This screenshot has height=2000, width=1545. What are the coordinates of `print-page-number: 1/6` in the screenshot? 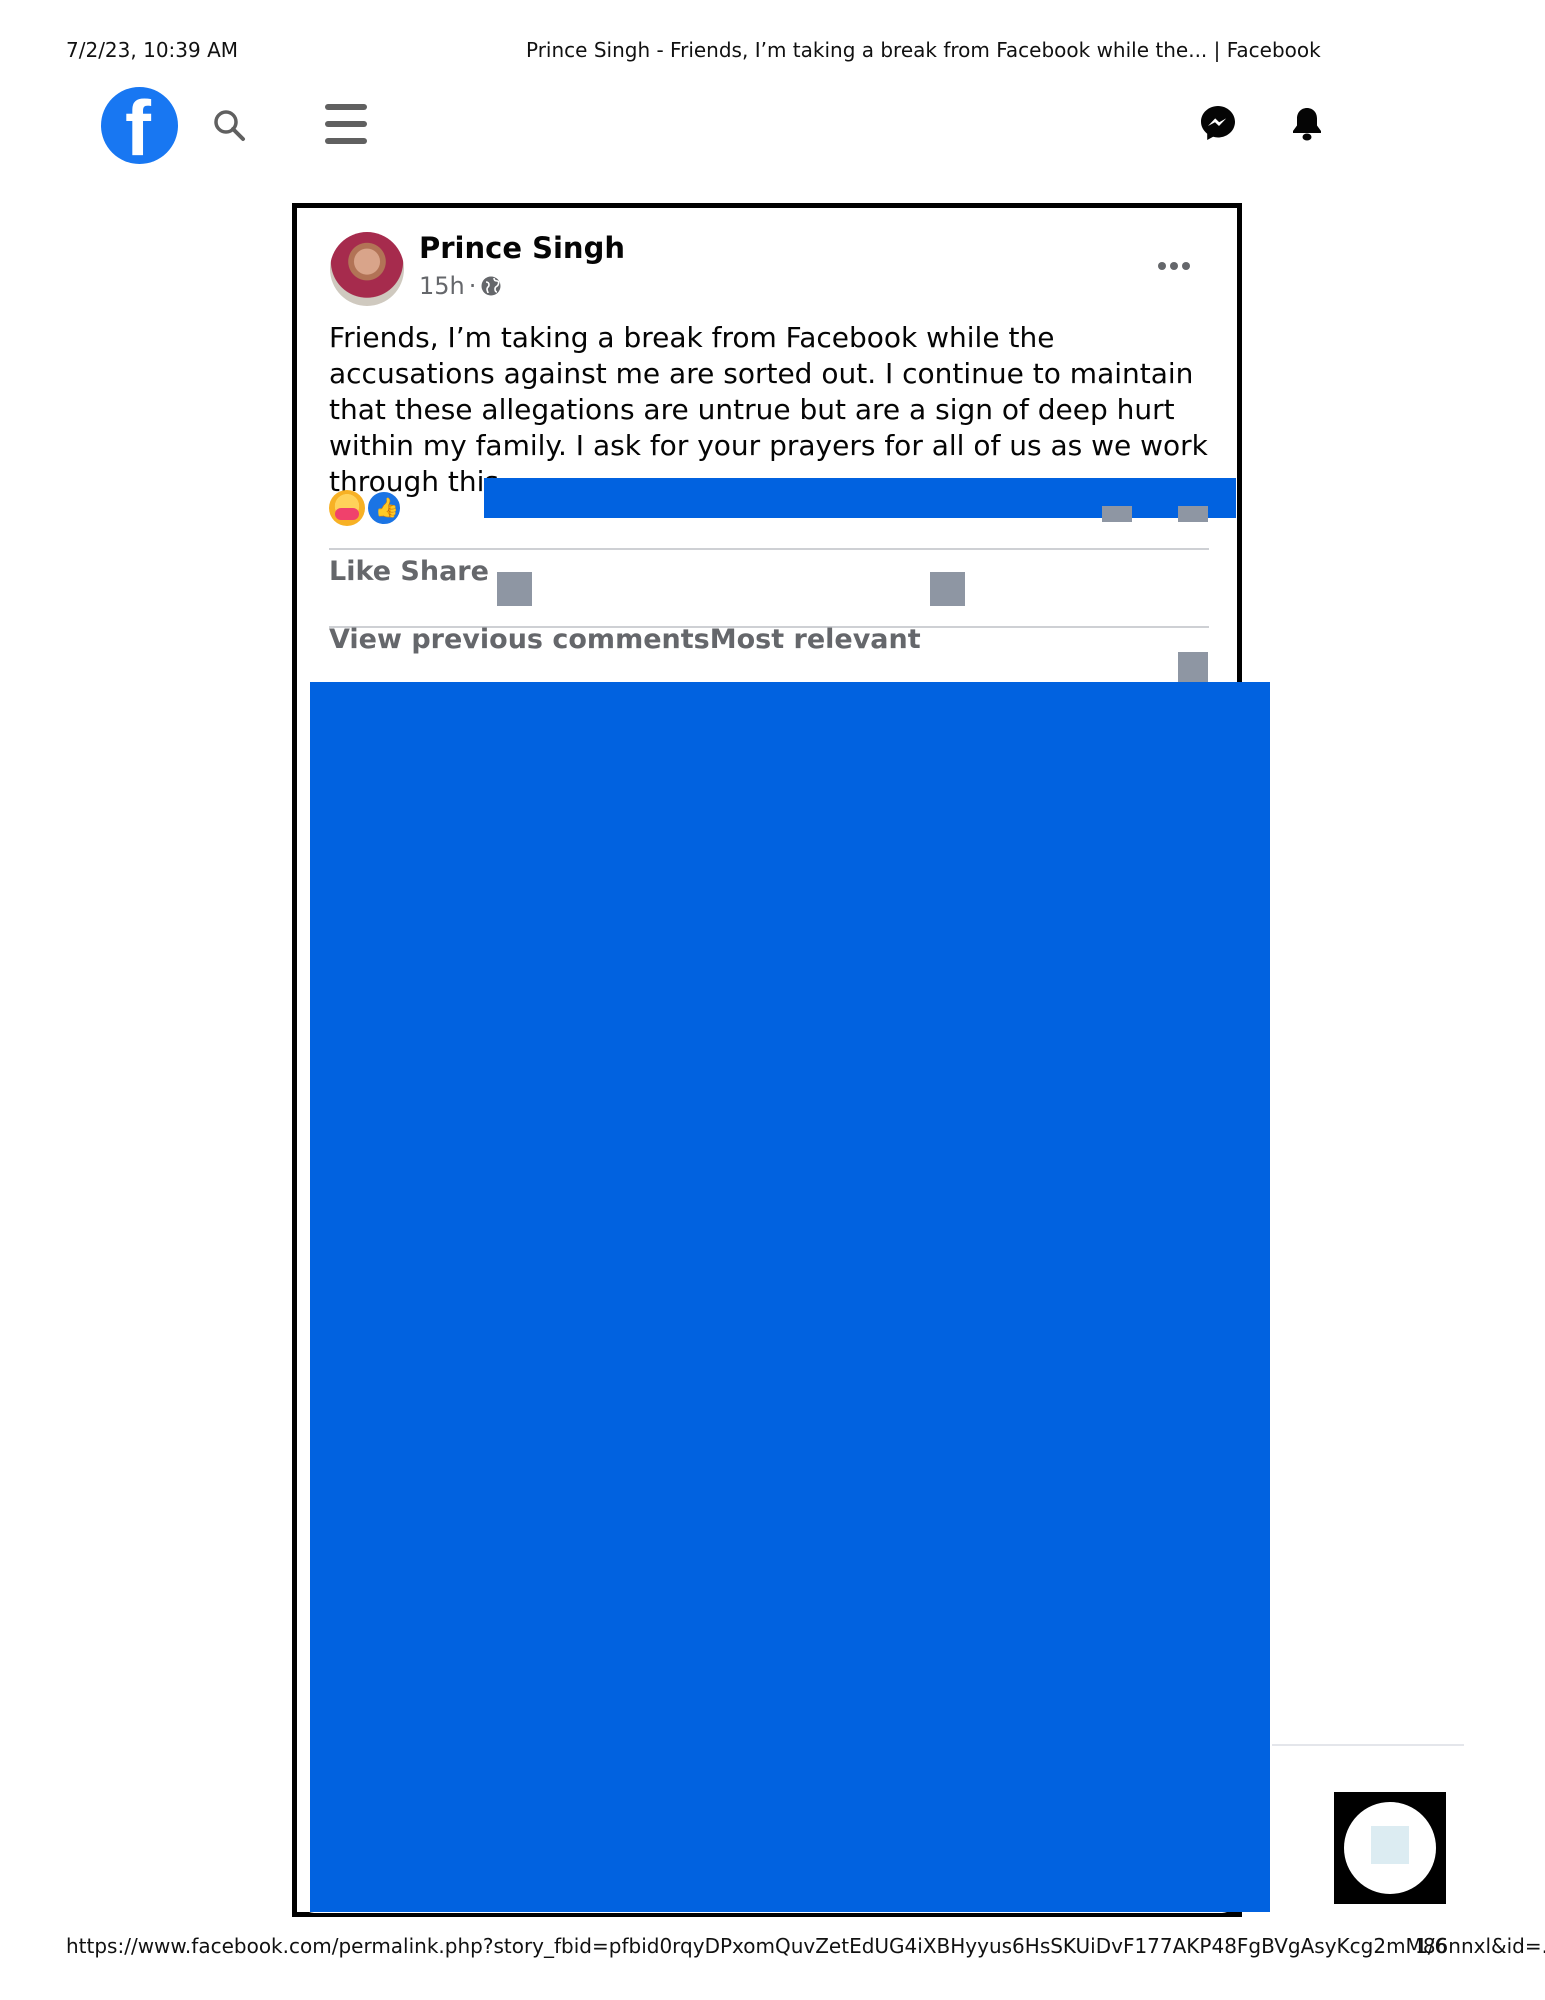 It's located at (1431, 1946).